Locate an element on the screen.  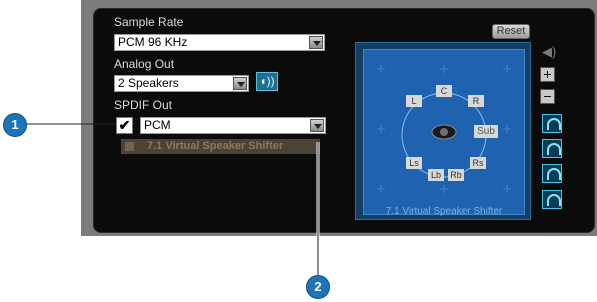
speaker-mode-3-icon is located at coordinates (552, 173).